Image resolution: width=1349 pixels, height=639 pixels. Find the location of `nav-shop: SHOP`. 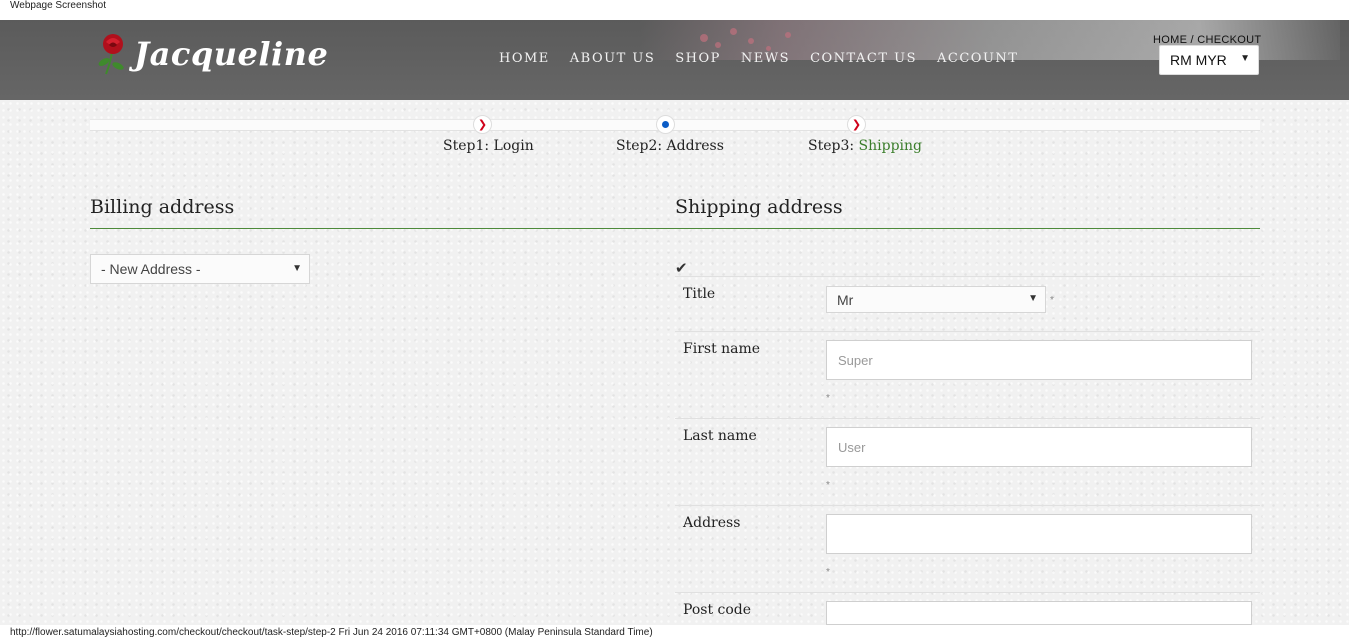

nav-shop: SHOP is located at coordinates (698, 58).